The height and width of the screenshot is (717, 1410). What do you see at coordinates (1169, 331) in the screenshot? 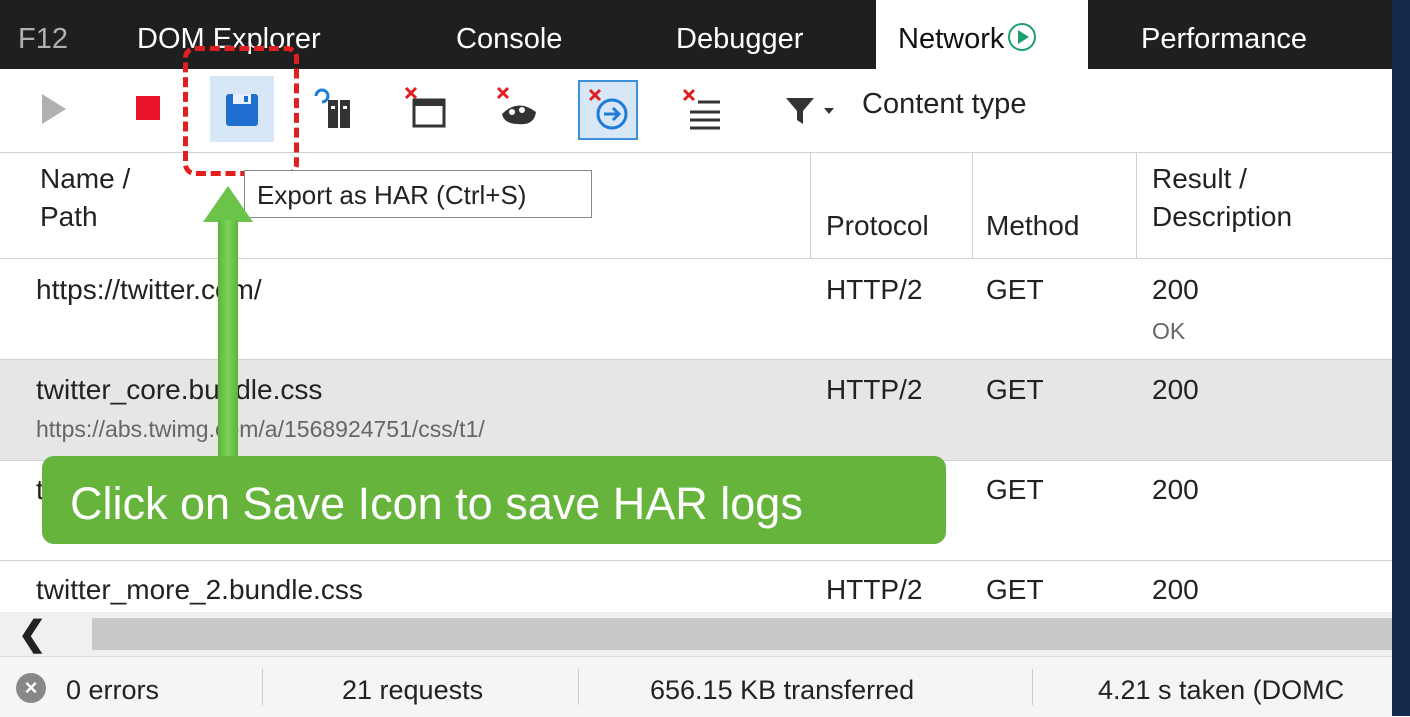
I see `row-description: OK` at bounding box center [1169, 331].